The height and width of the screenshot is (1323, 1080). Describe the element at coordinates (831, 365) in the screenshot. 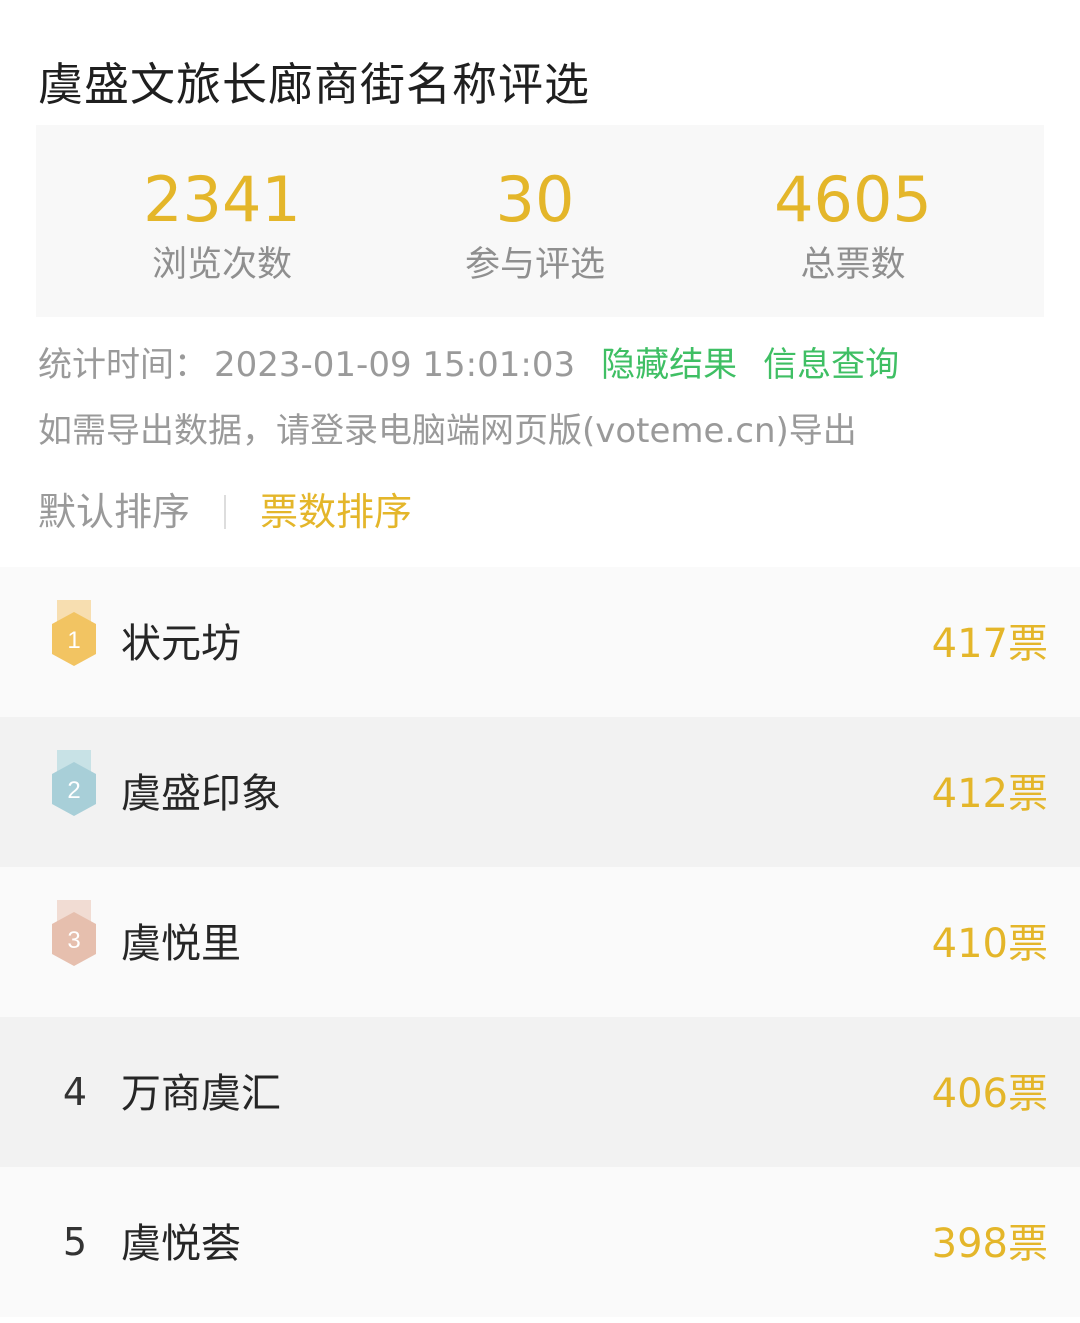

I see `info-query-link: 信息查询` at that location.